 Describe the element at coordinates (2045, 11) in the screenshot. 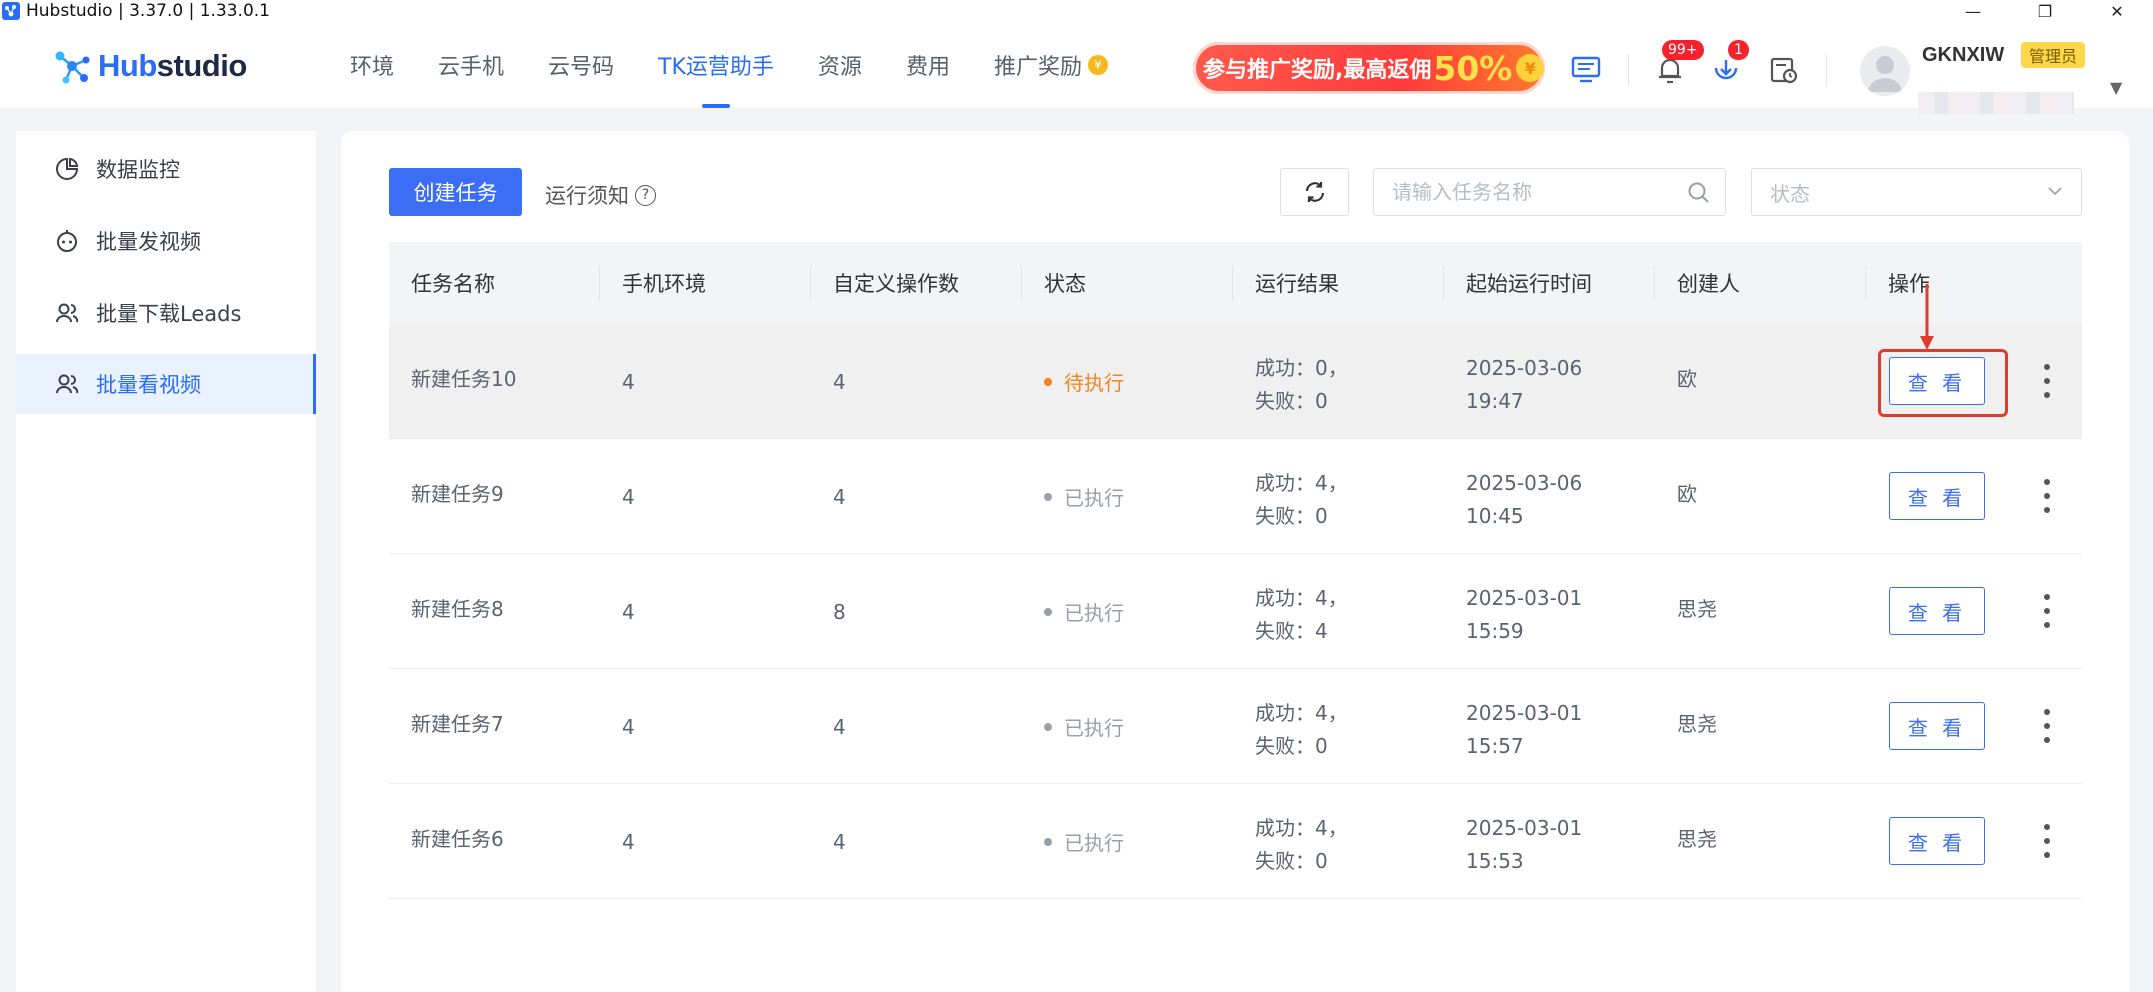

I see `restore-button: ❐` at that location.